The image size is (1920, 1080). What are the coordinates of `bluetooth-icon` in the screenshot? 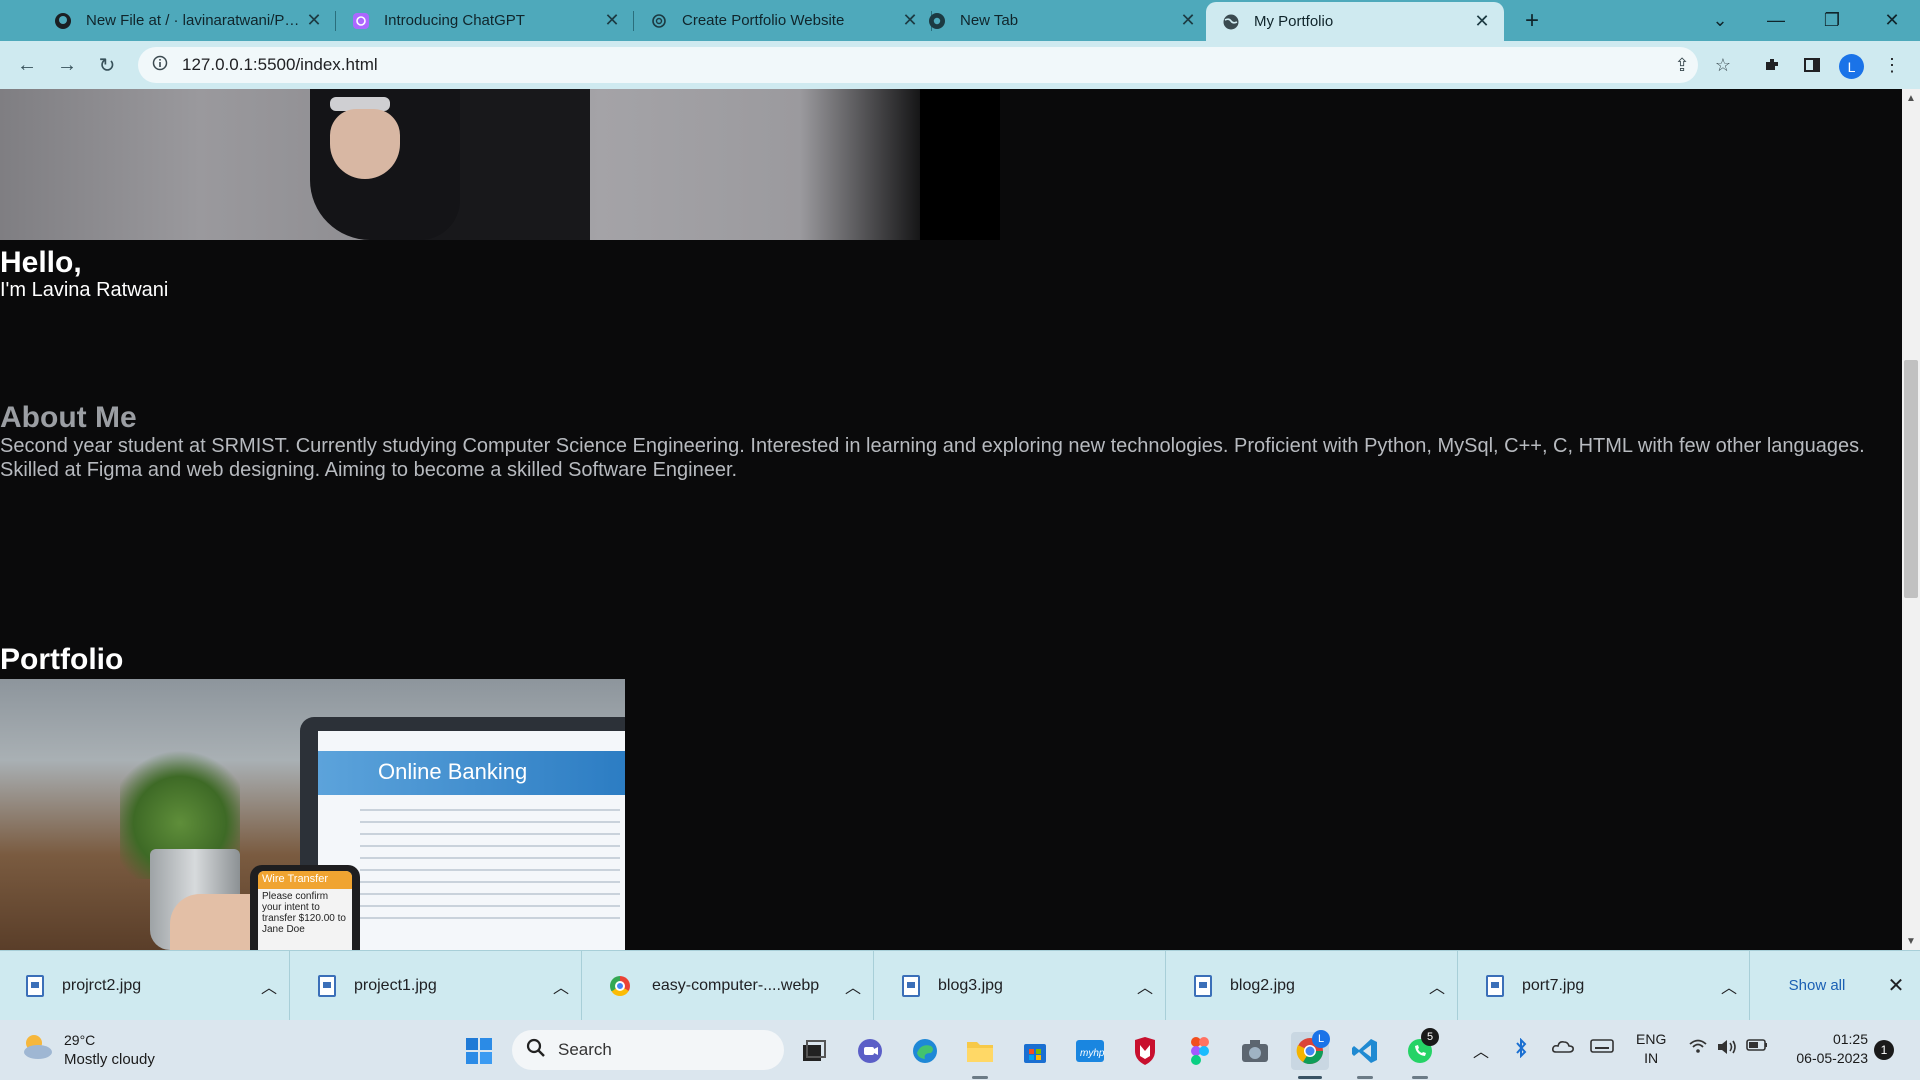 It's located at (1521, 1050).